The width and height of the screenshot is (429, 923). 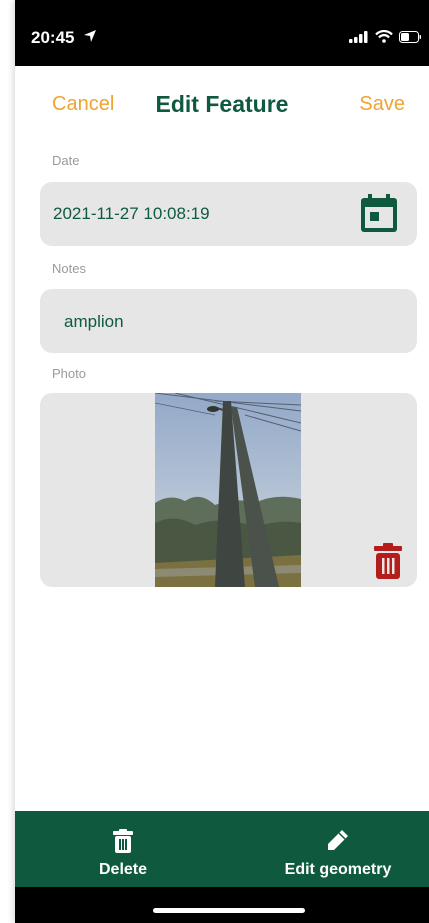 What do you see at coordinates (388, 563) in the screenshot?
I see `delete-photo-trash-icon` at bounding box center [388, 563].